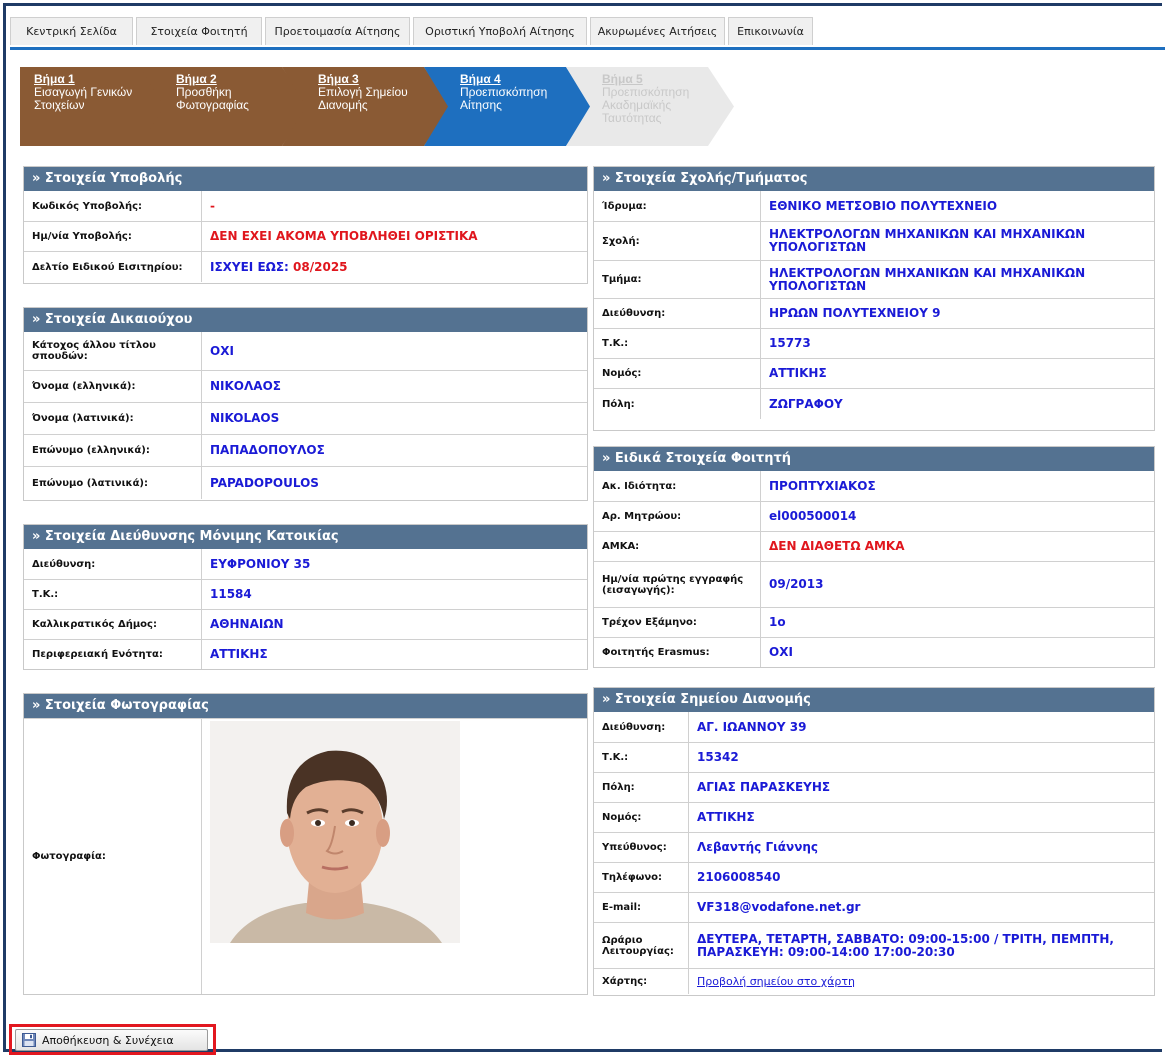  I want to click on info-label: Περιφερειακή Ενότητα:, so click(113, 654).